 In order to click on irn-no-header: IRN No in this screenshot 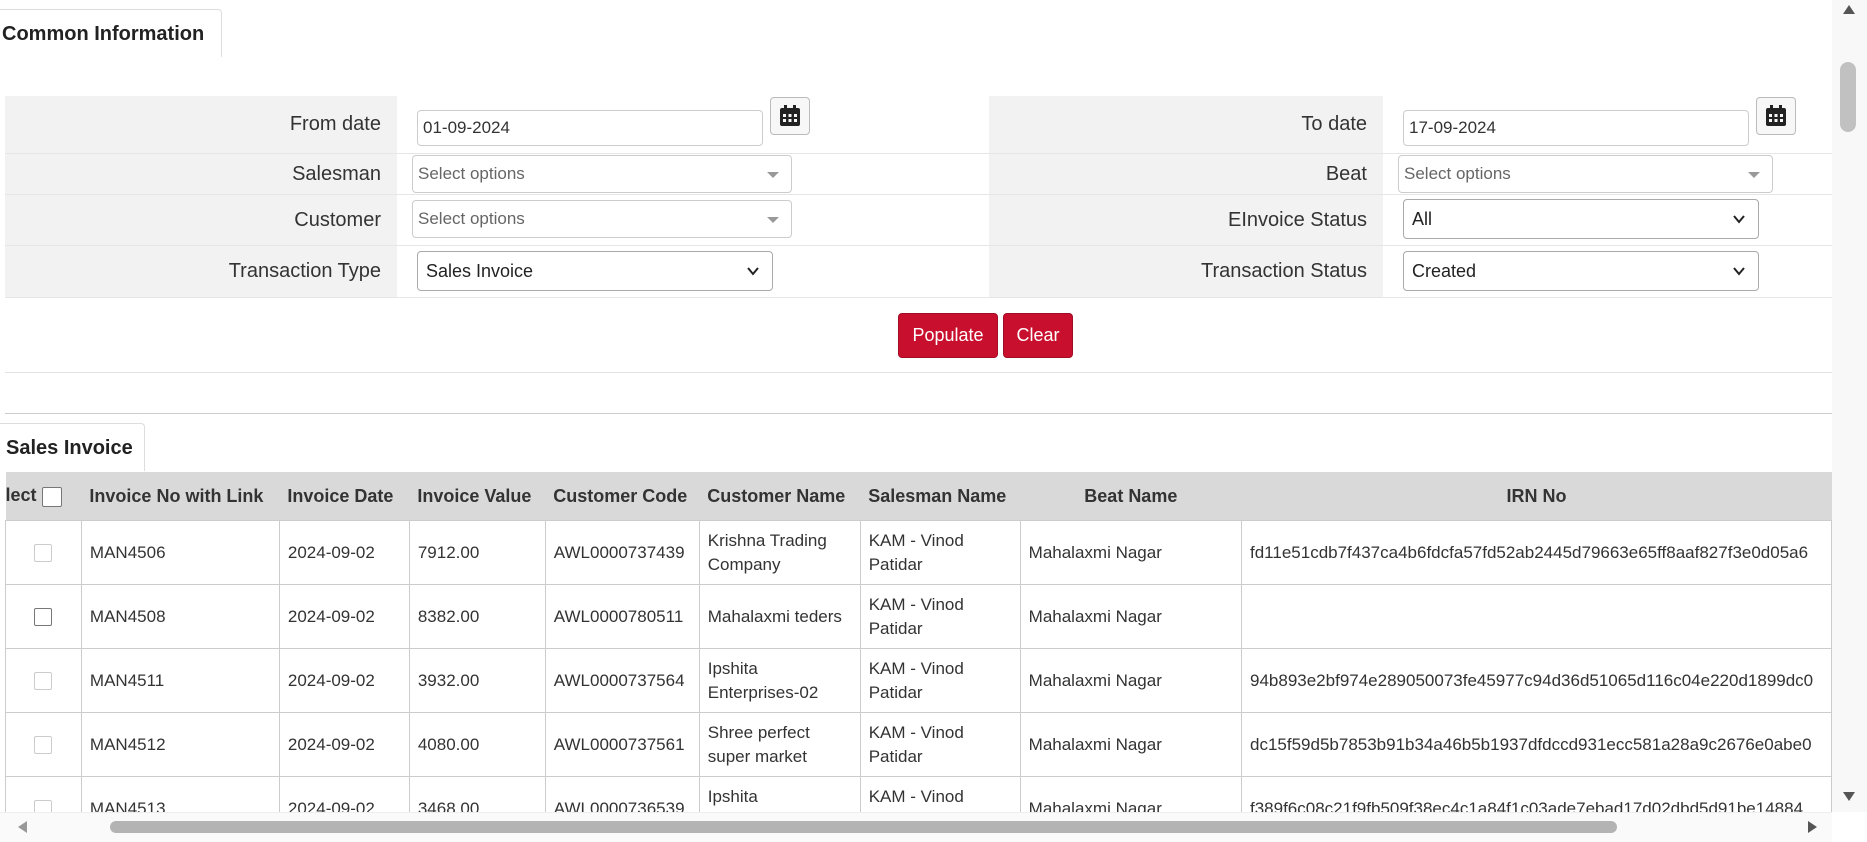, I will do `click(1536, 496)`.